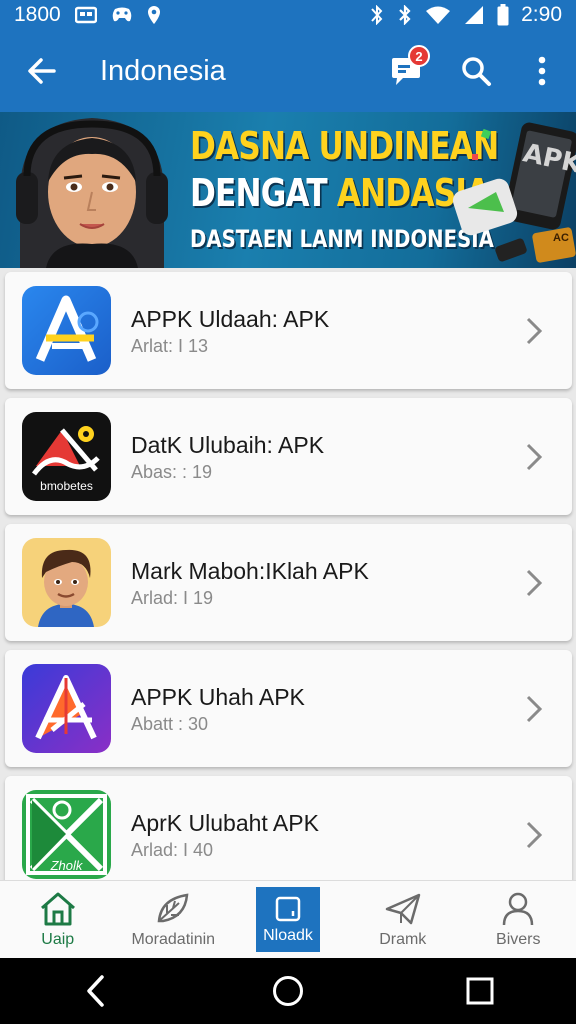  I want to click on nav-label: Bivers, so click(518, 939).